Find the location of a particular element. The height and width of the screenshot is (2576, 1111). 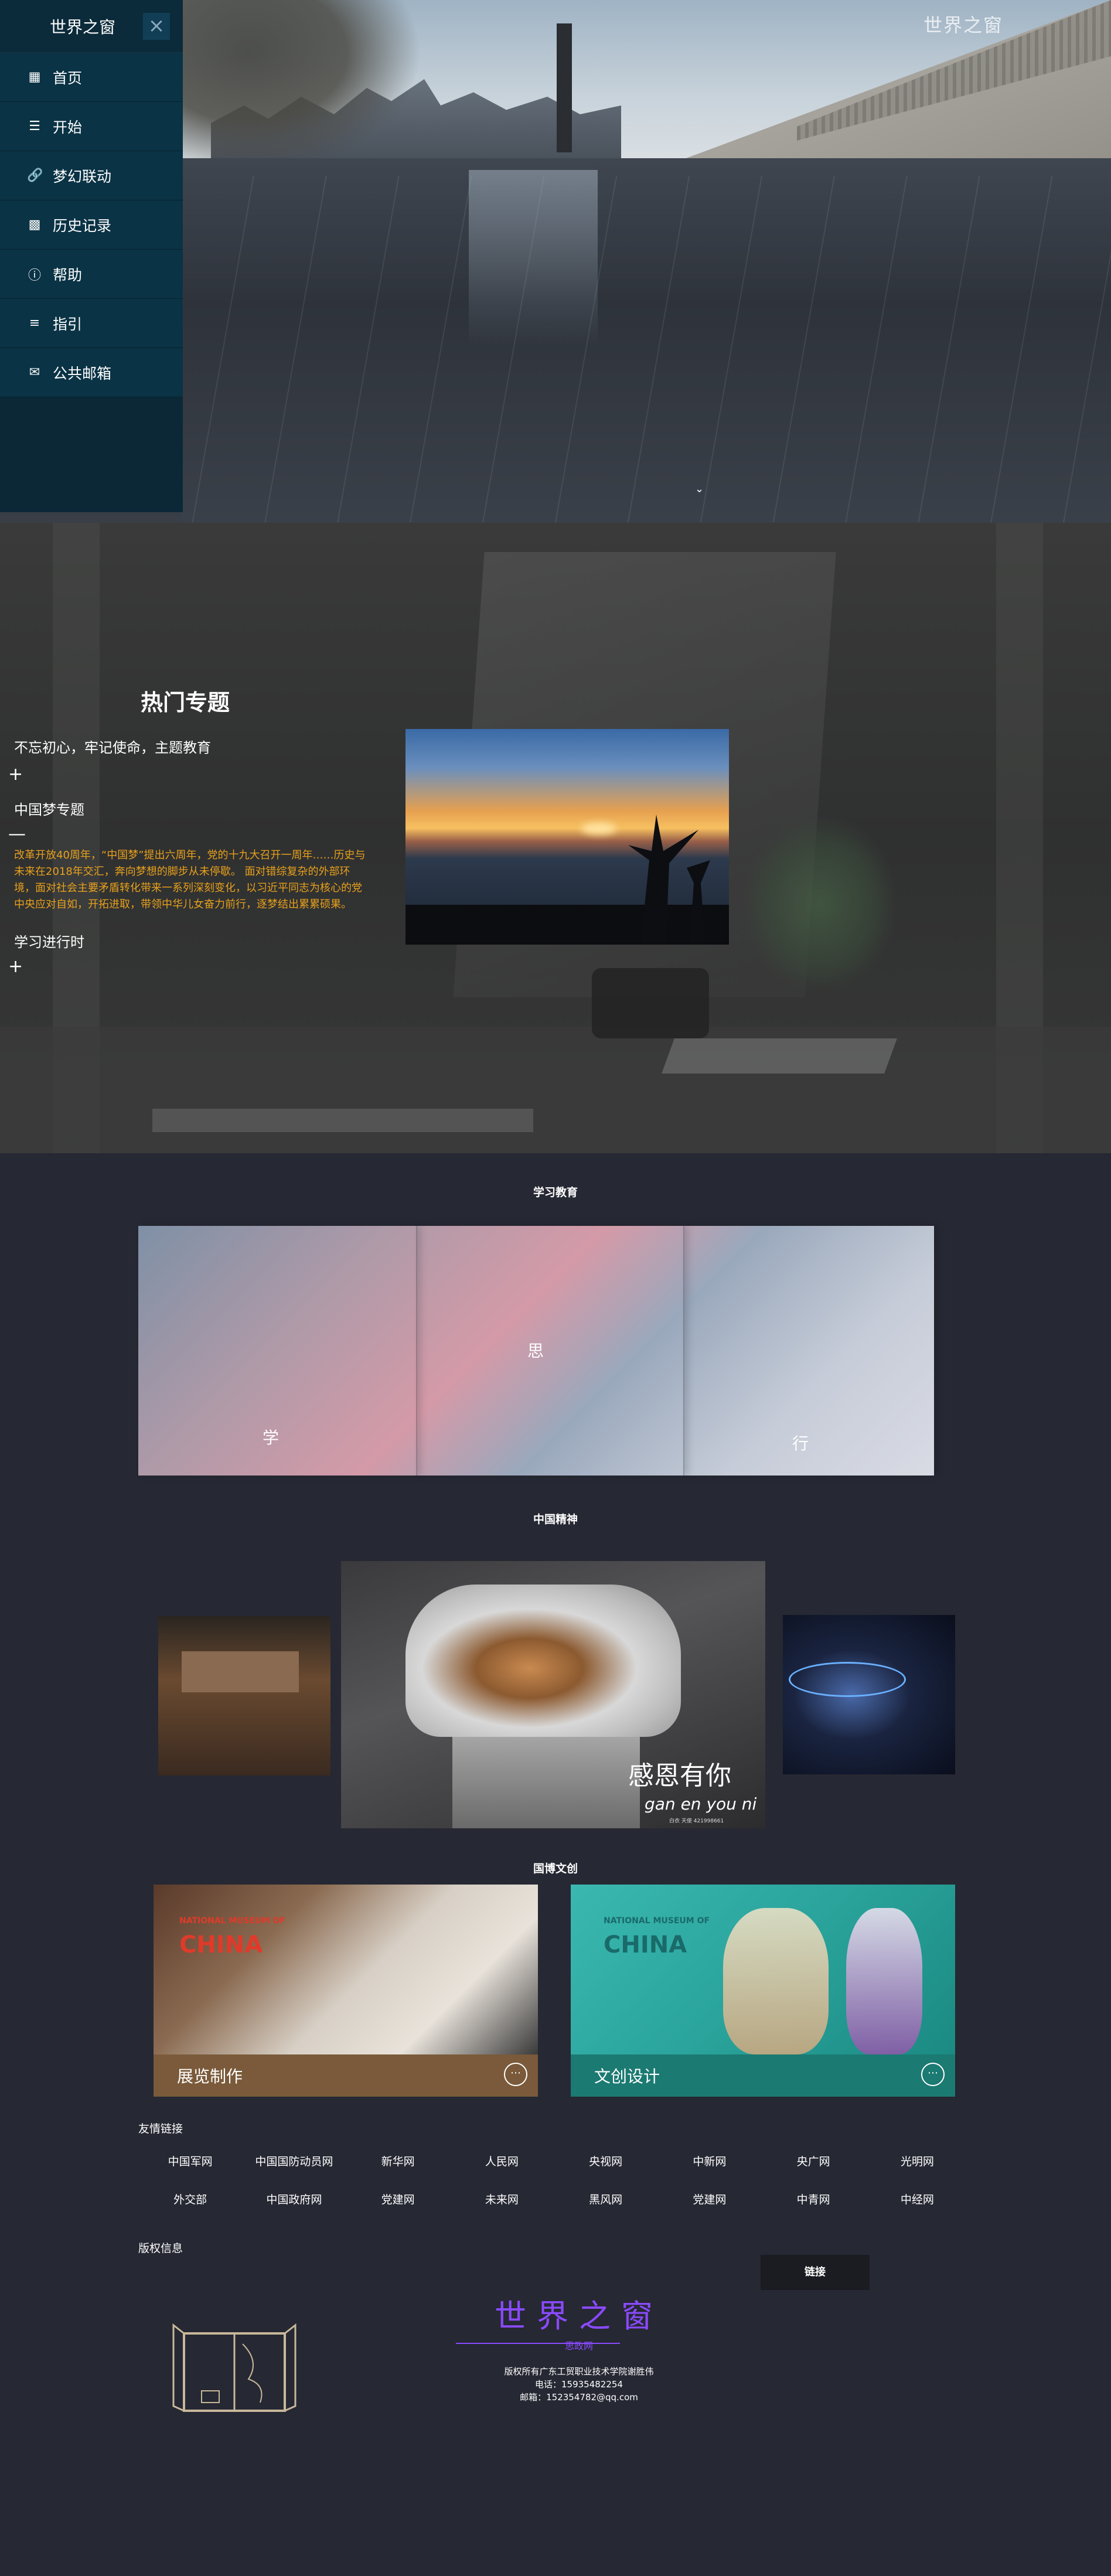

chevron-down-icon: ⌄ is located at coordinates (699, 489).